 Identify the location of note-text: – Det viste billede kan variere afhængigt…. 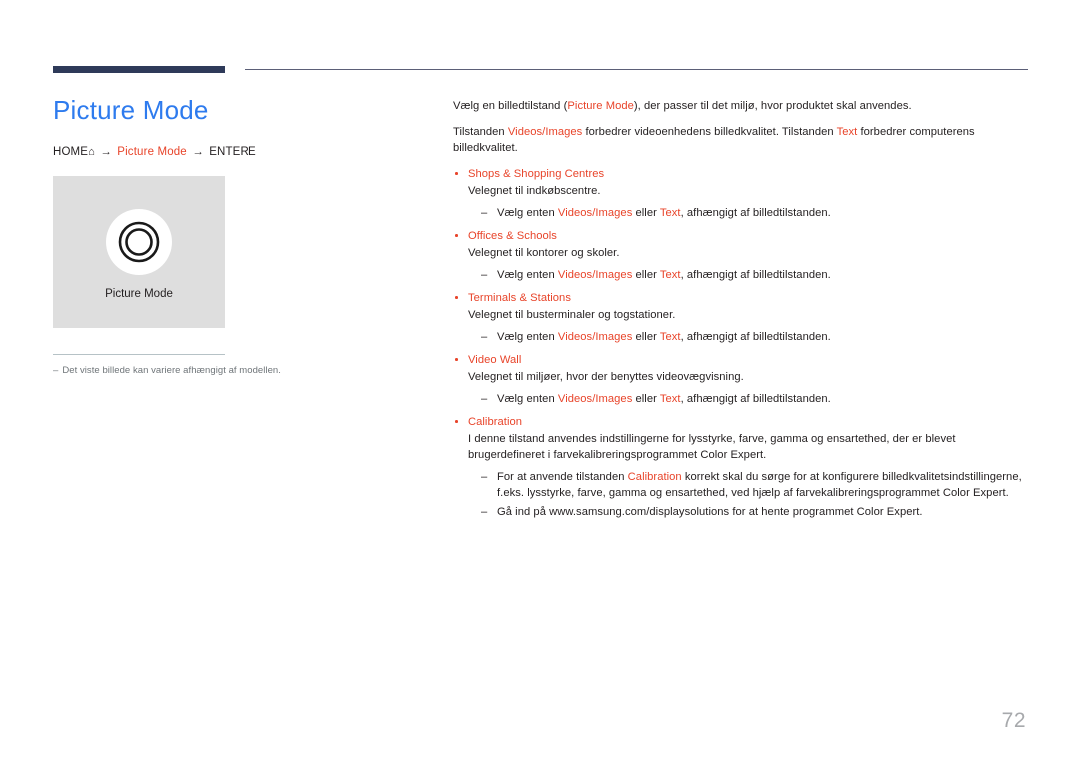
(240, 370).